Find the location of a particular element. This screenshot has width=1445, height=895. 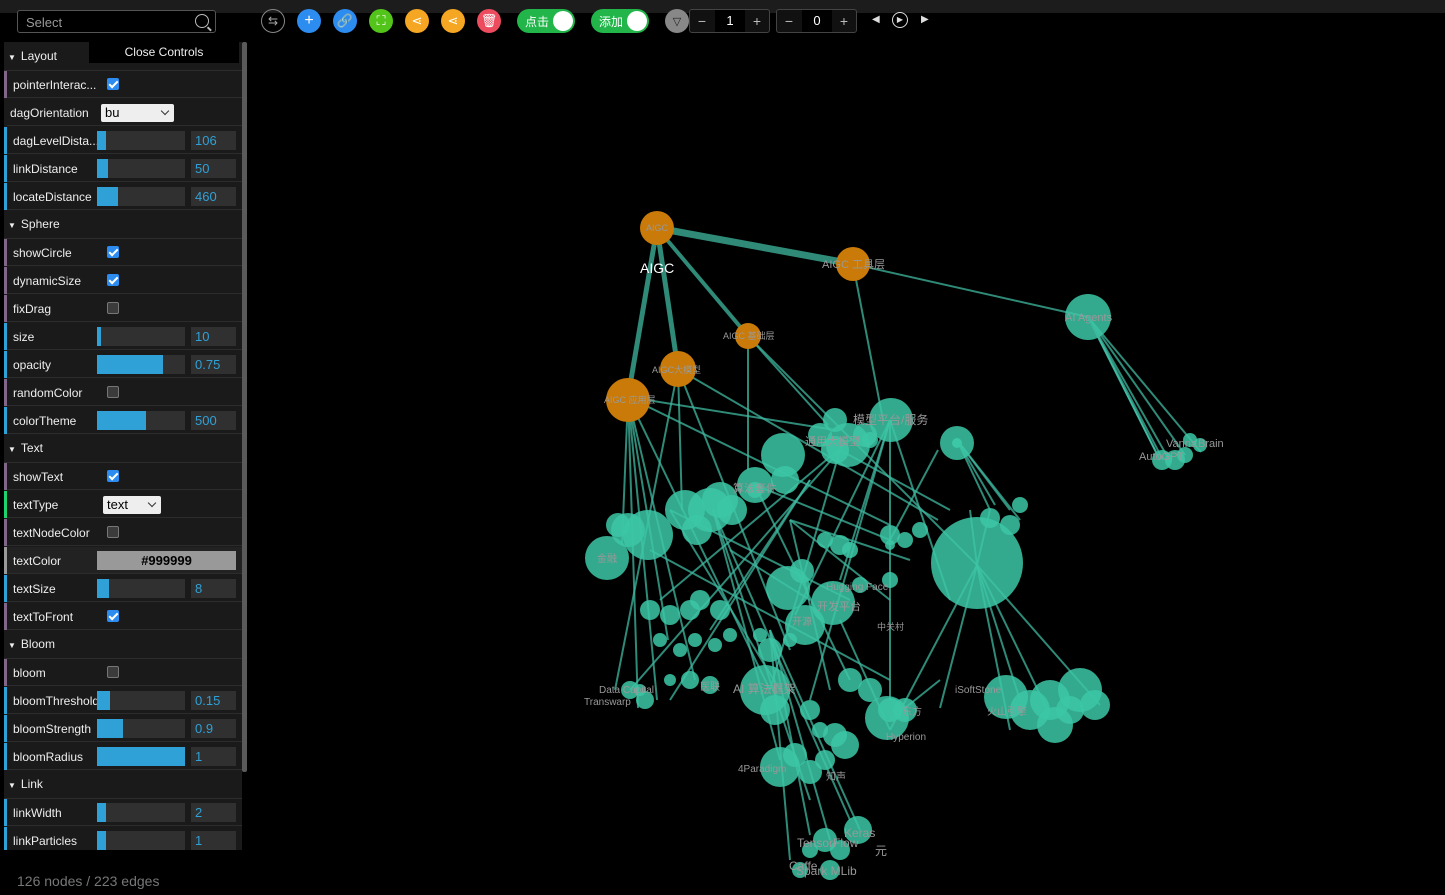

folder-text: ▼ Text is located at coordinates (123, 449).